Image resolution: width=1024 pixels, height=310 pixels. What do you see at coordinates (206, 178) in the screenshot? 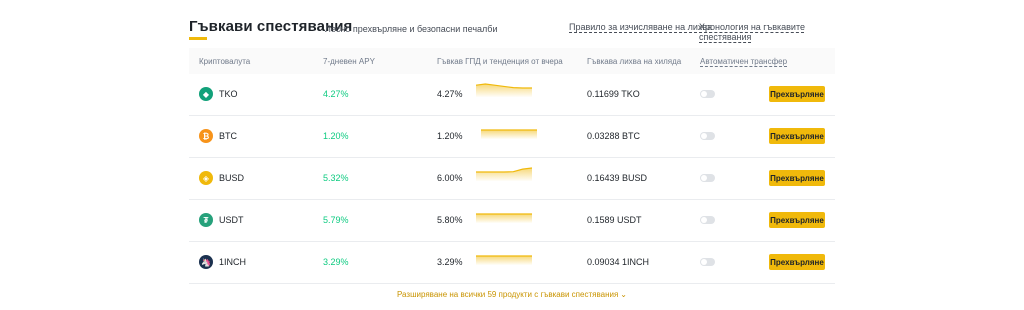
I see `busd-icon: ◈` at bounding box center [206, 178].